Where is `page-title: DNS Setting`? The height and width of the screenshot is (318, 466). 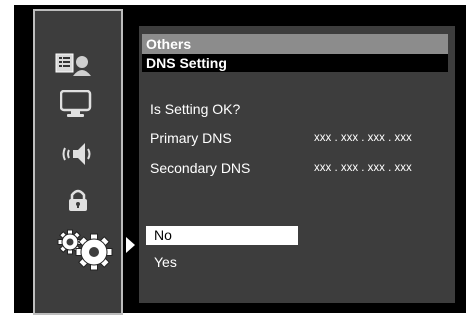
page-title: DNS Setting is located at coordinates (295, 63).